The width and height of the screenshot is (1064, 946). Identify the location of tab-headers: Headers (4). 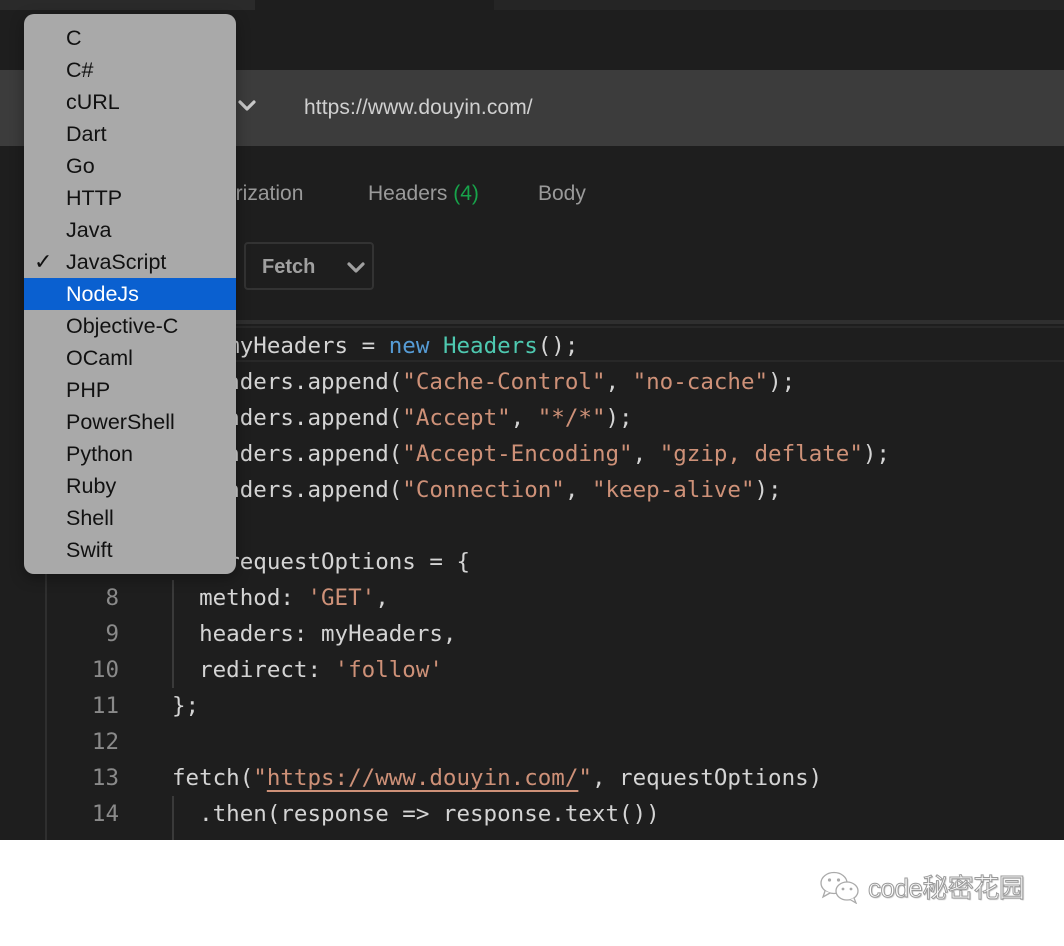
(423, 194).